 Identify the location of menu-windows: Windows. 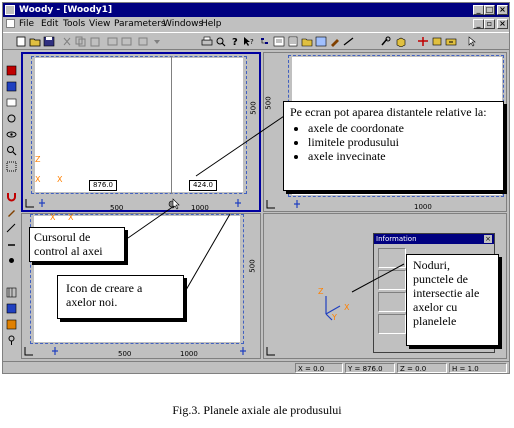
(183, 24).